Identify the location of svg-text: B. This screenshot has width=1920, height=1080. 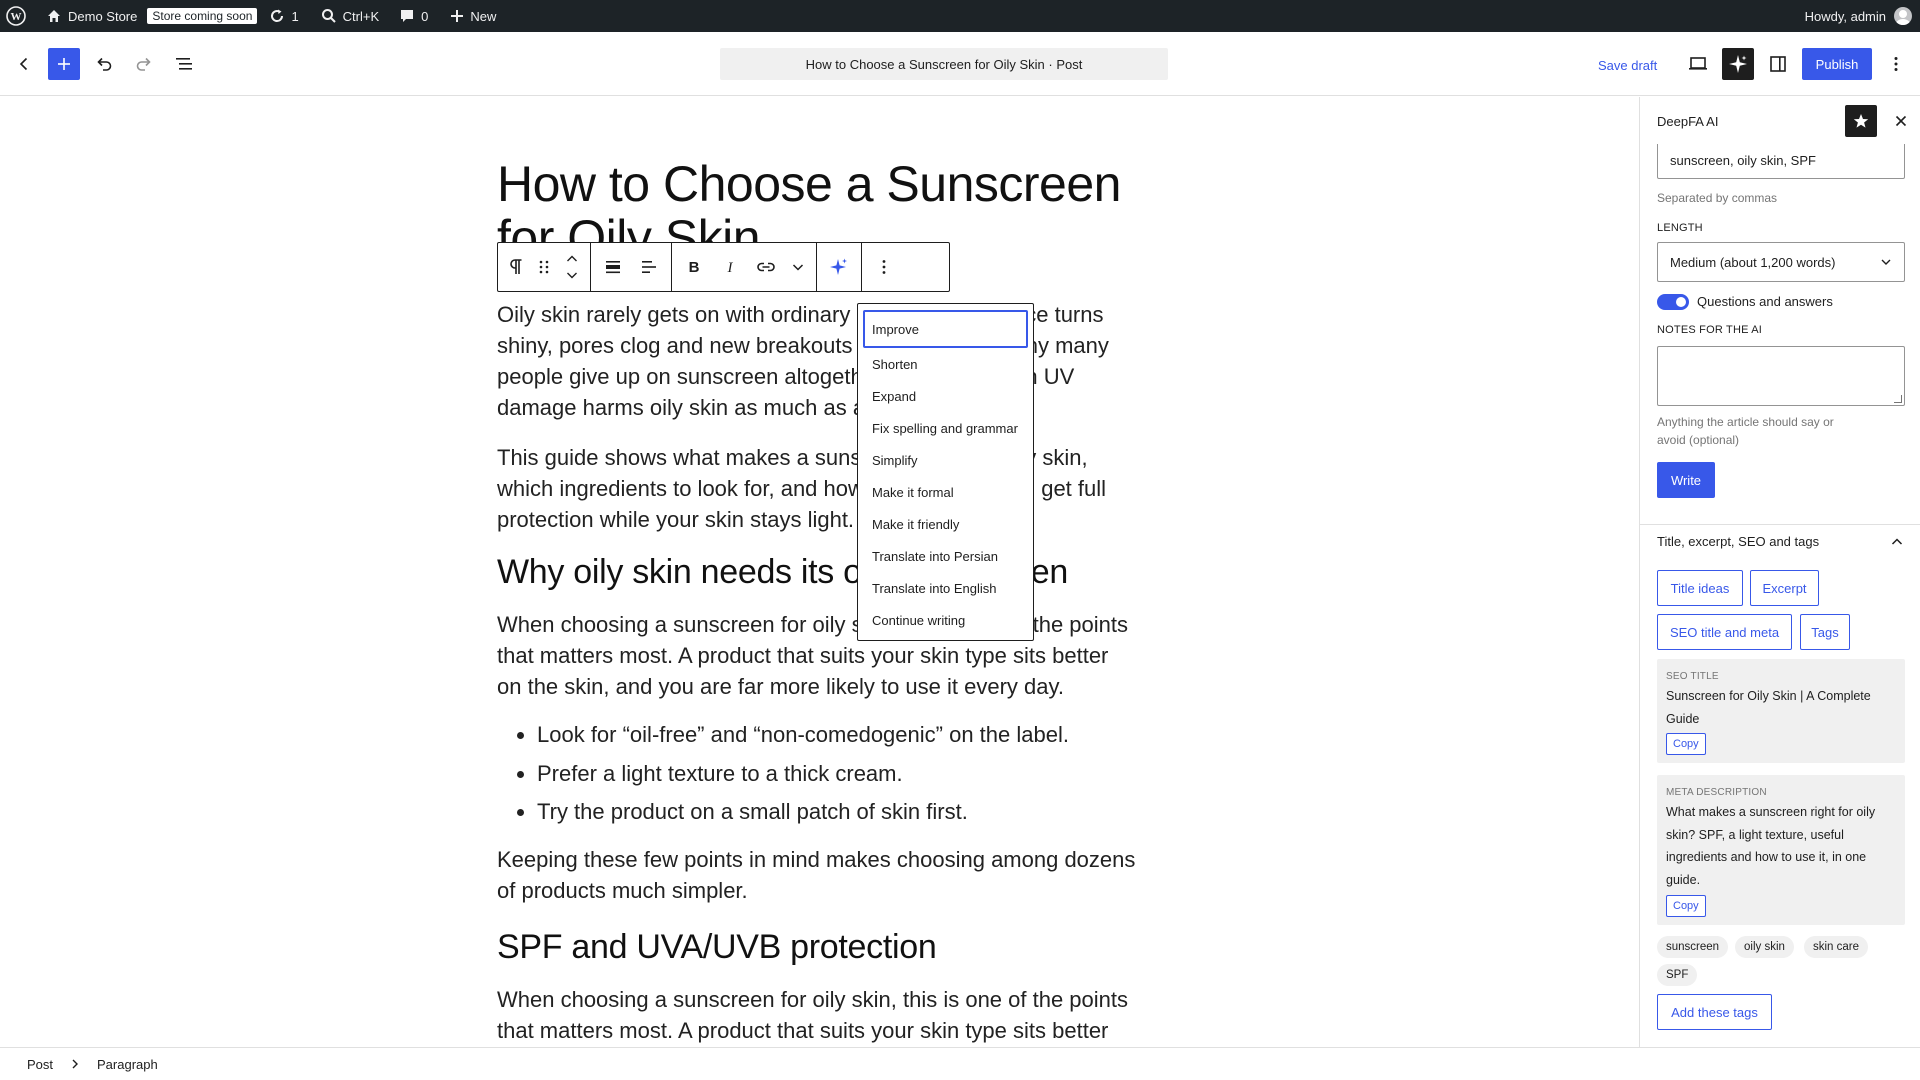
(694, 267).